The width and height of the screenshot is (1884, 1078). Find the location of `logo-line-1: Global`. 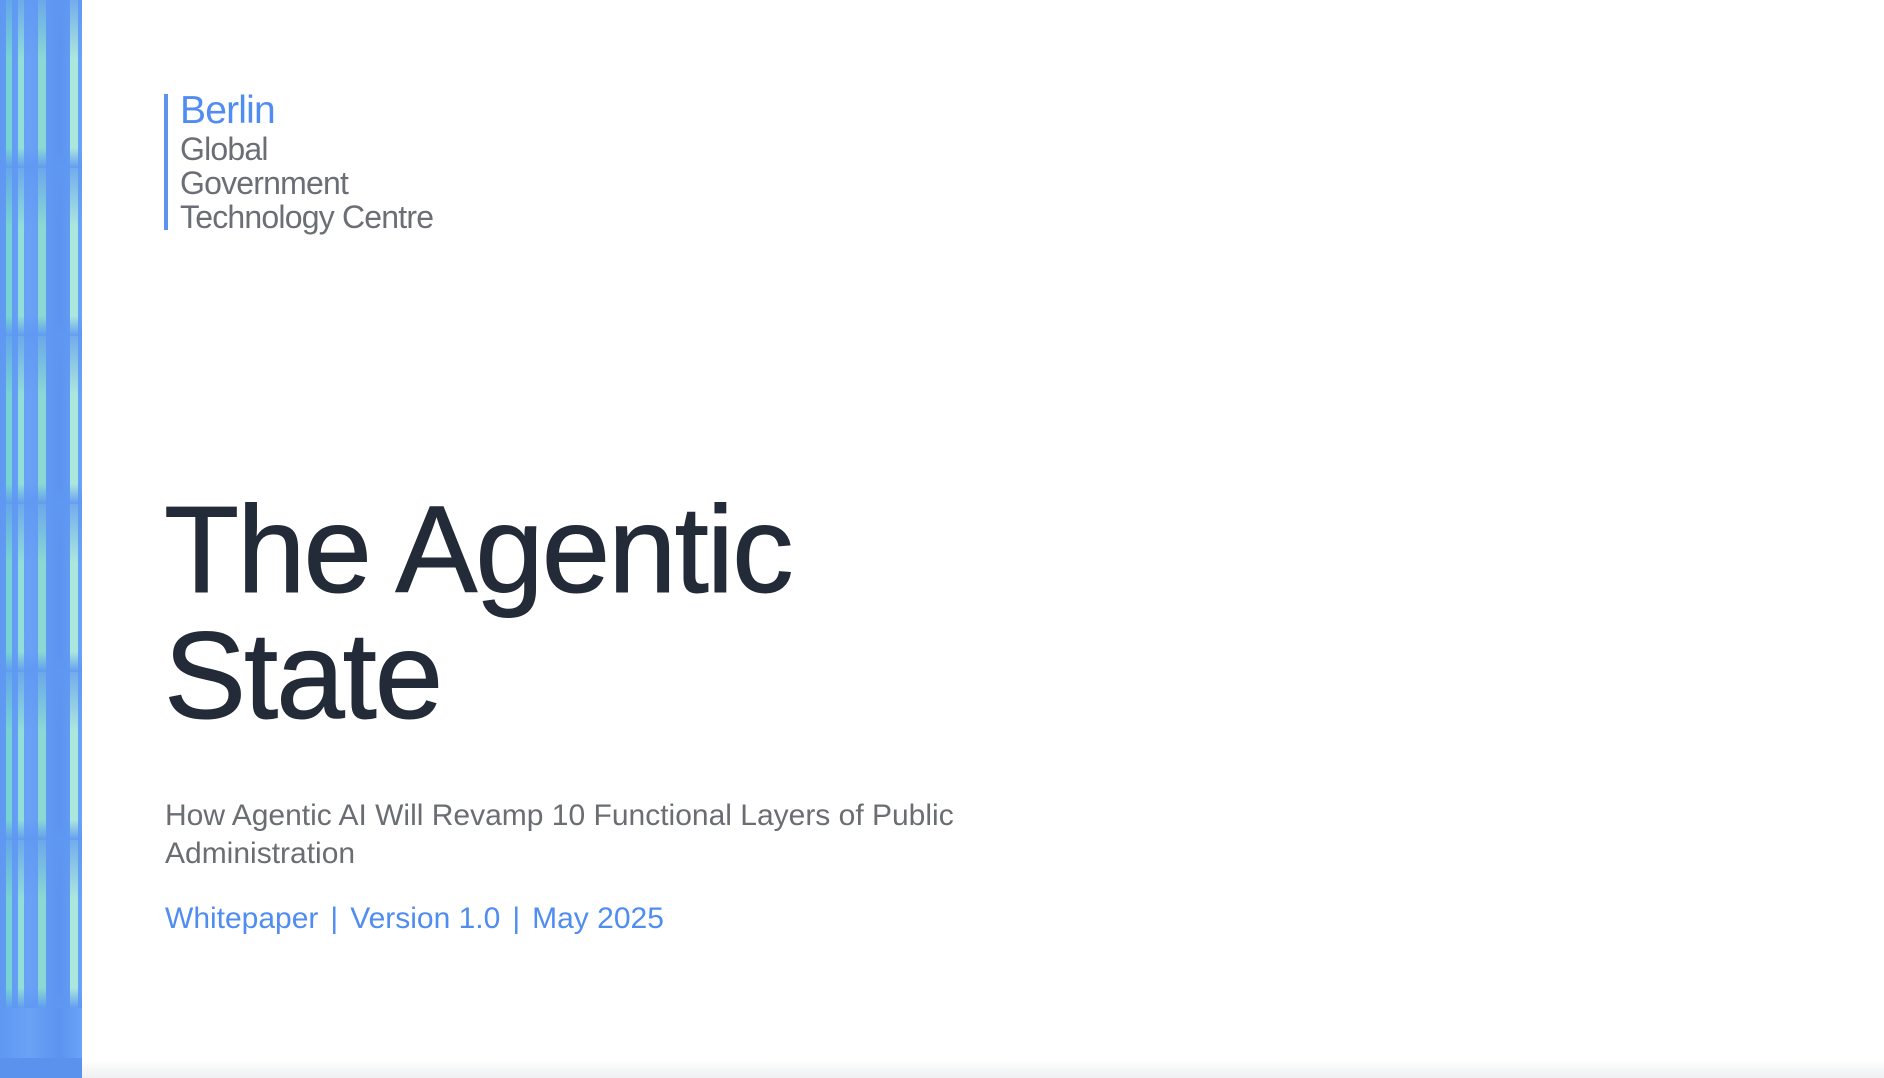

logo-line-1: Global is located at coordinates (224, 149).